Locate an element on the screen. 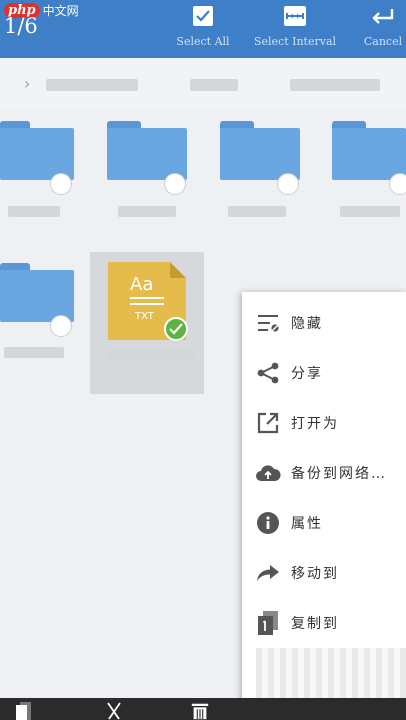 Image resolution: width=406 pixels, height=720 pixels. select-interval-label: Select Interval is located at coordinates (295, 41).